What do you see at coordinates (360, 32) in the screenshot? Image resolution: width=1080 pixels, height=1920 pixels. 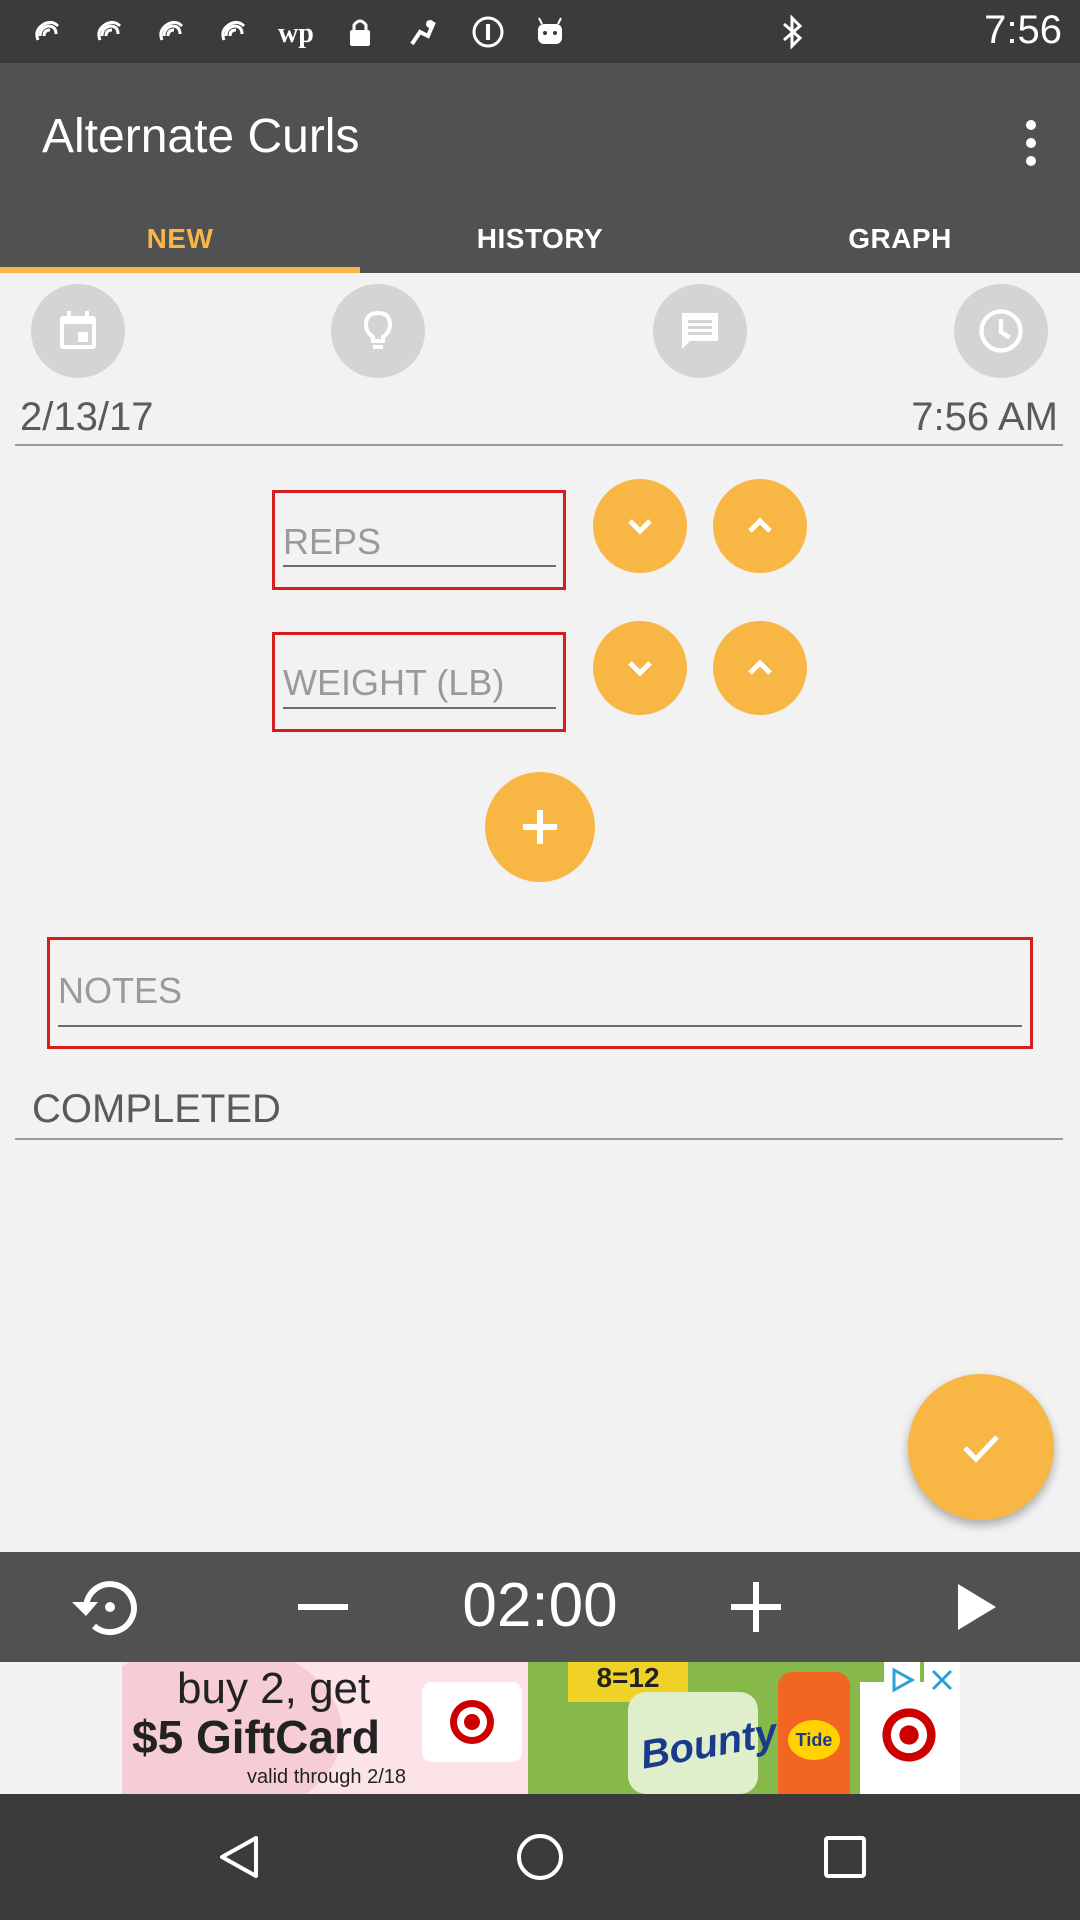 I see `lock-icon` at bounding box center [360, 32].